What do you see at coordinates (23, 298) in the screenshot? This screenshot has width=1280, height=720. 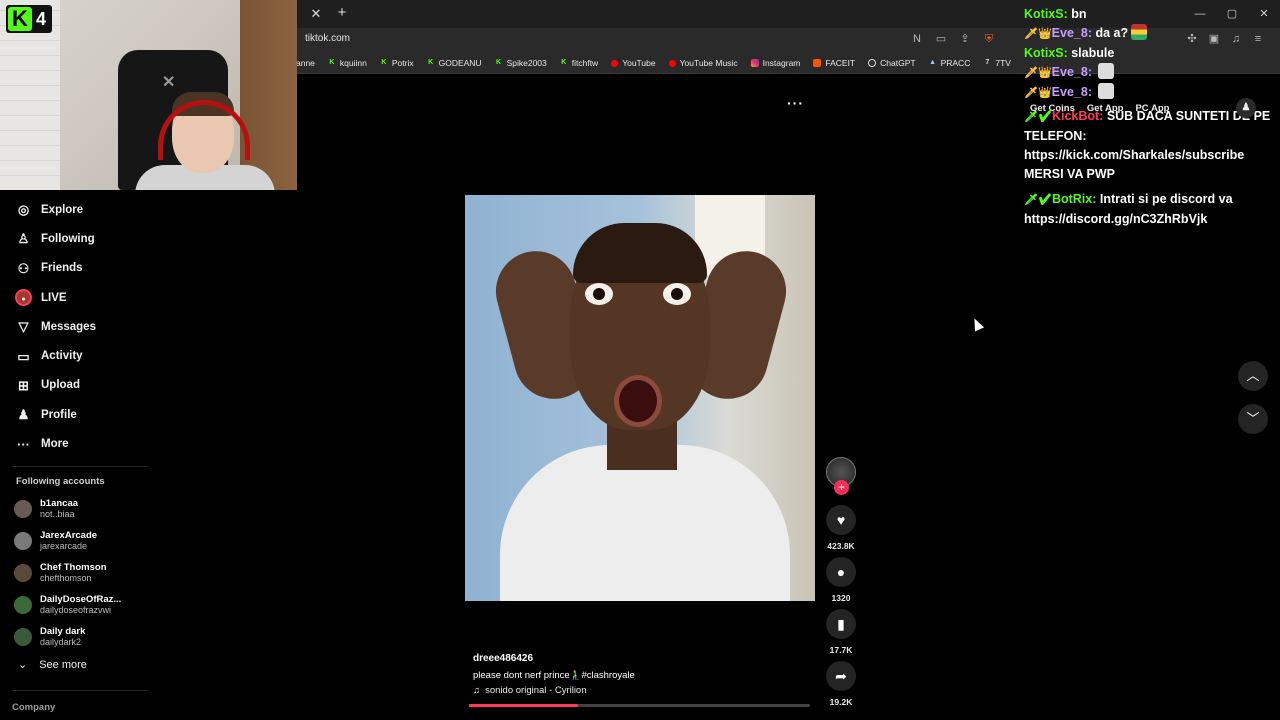 I see `live-icon: ●` at bounding box center [23, 298].